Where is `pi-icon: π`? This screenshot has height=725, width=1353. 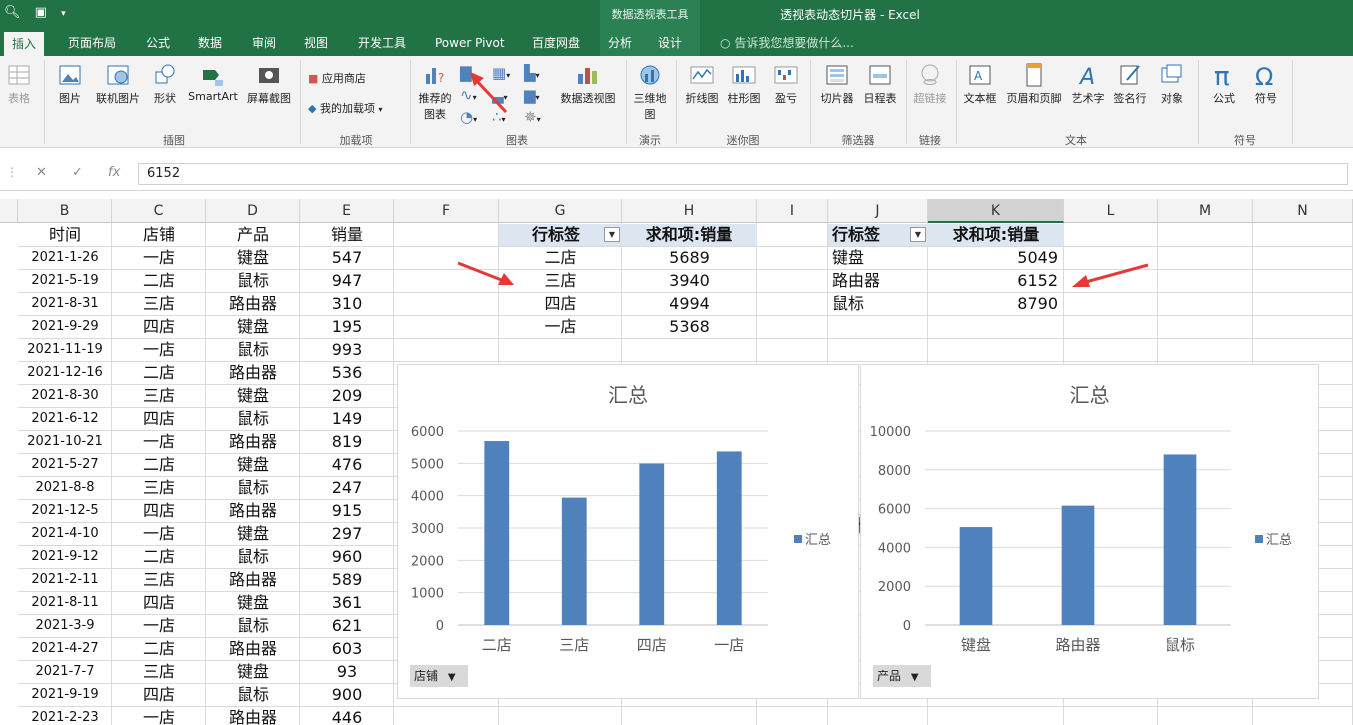
pi-icon: π is located at coordinates (1222, 75).